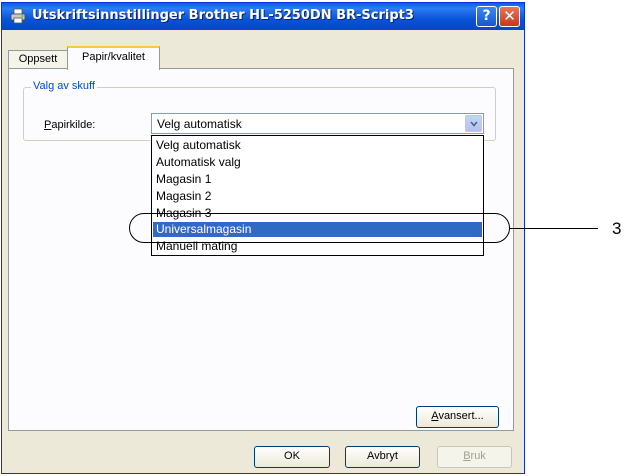 This screenshot has width=631, height=476. I want to click on option-automatisk-valg: Automatisk valg, so click(317, 162).